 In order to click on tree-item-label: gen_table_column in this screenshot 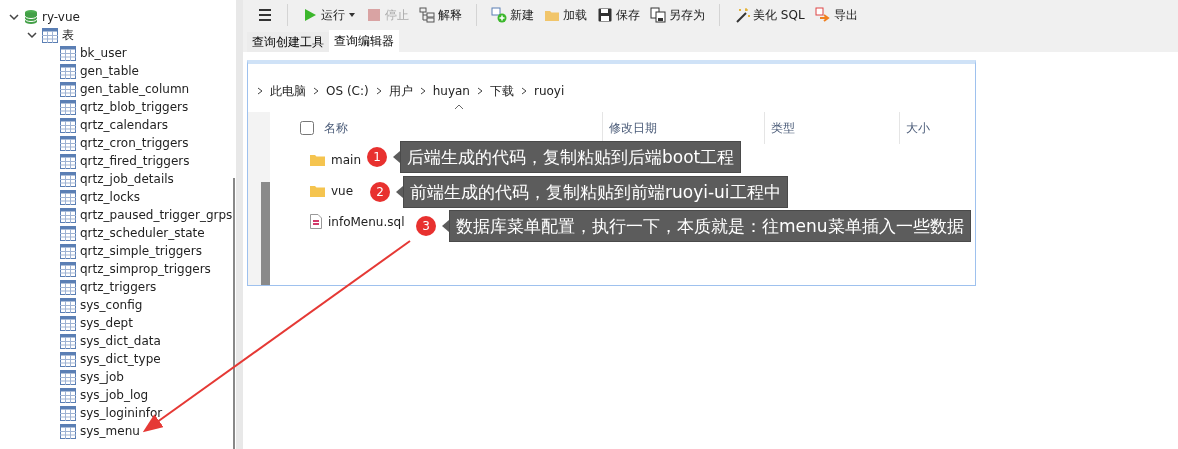, I will do `click(135, 89)`.